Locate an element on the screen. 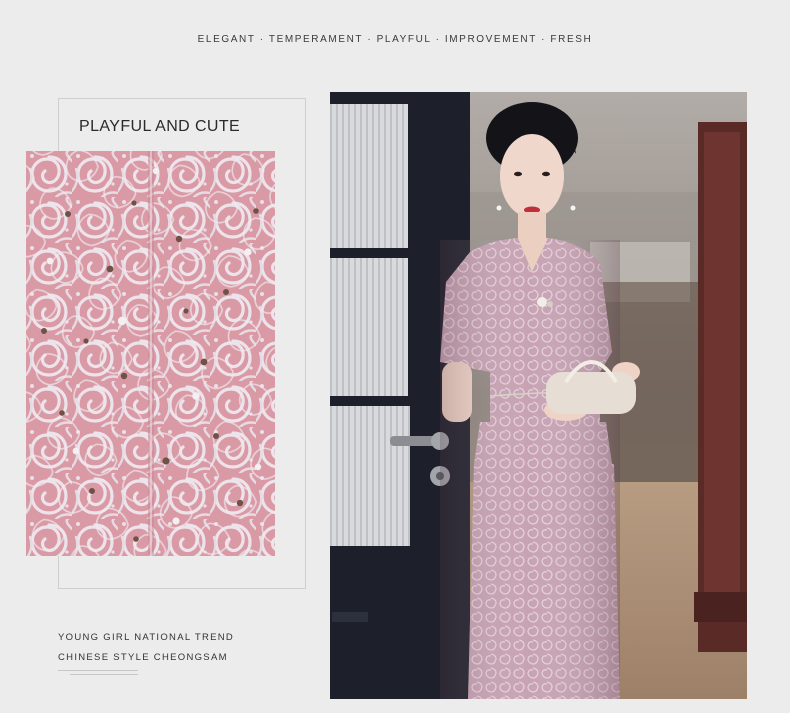 The image size is (790, 713). caption-divider-short is located at coordinates (104, 674).